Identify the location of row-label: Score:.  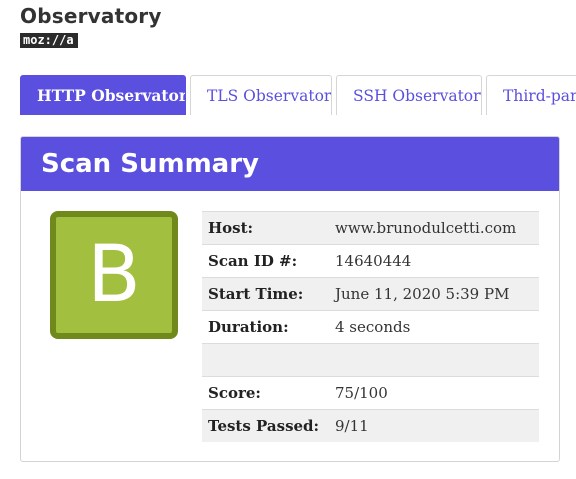
(234, 393).